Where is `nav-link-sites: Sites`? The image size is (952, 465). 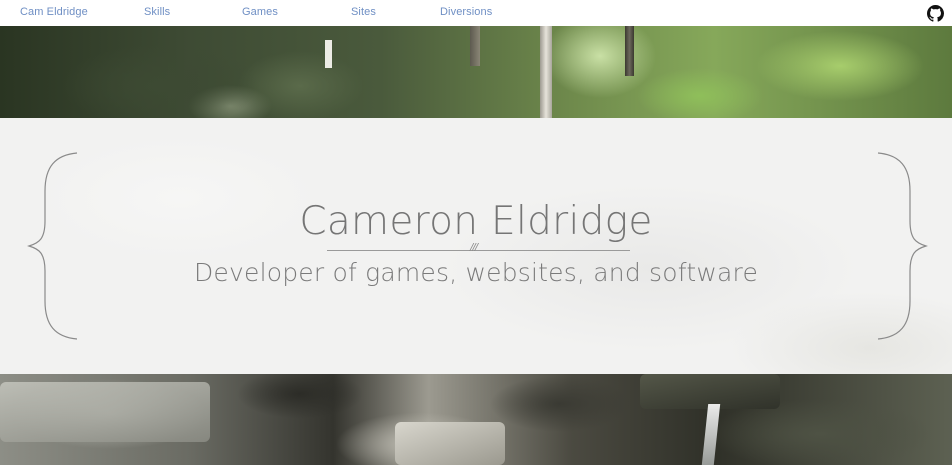 nav-link-sites: Sites is located at coordinates (363, 12).